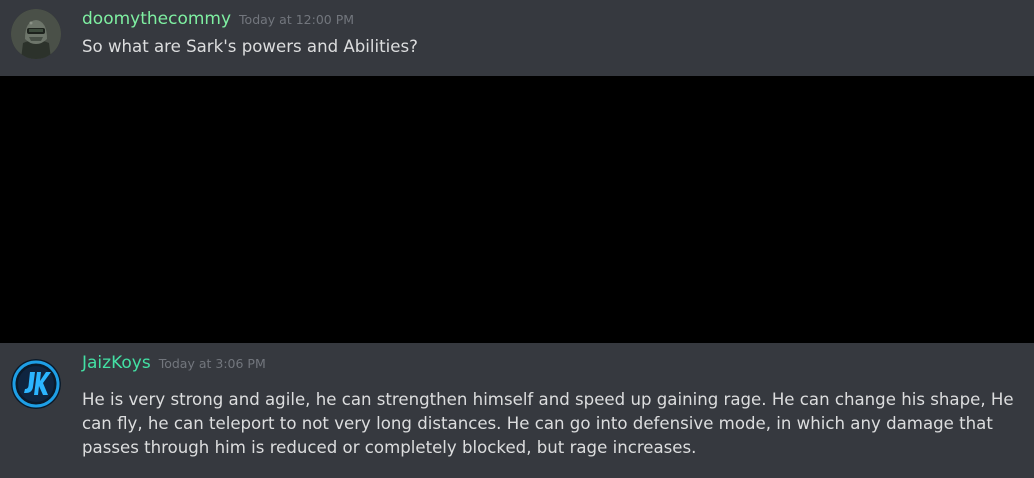 This screenshot has width=1034, height=478. What do you see at coordinates (156, 19) in the screenshot?
I see `username: doomythecommy` at bounding box center [156, 19].